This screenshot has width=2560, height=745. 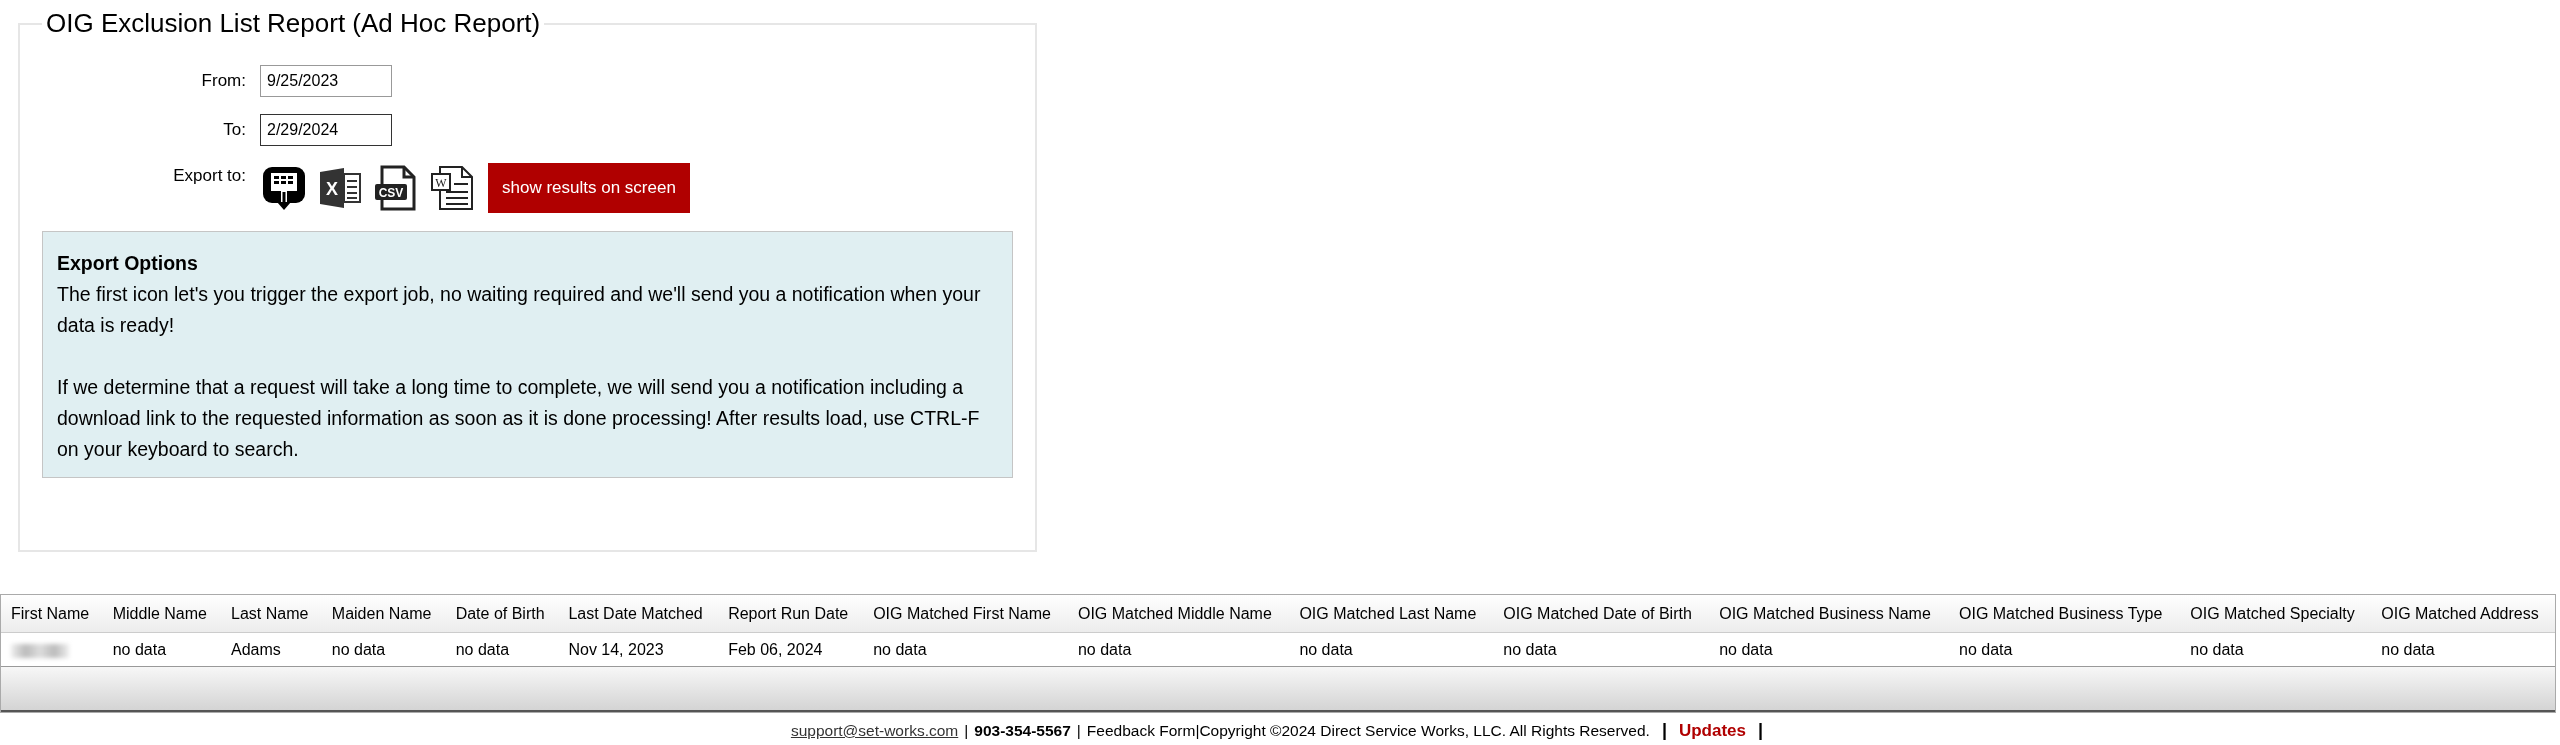 I want to click on date-field: 9/25/2023, so click(x=326, y=81).